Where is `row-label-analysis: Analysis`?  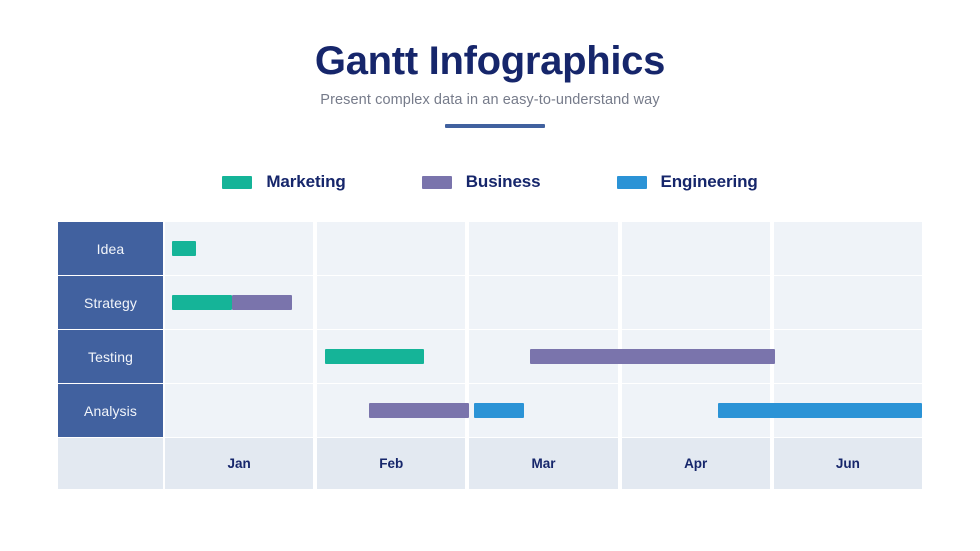 row-label-analysis: Analysis is located at coordinates (110, 410).